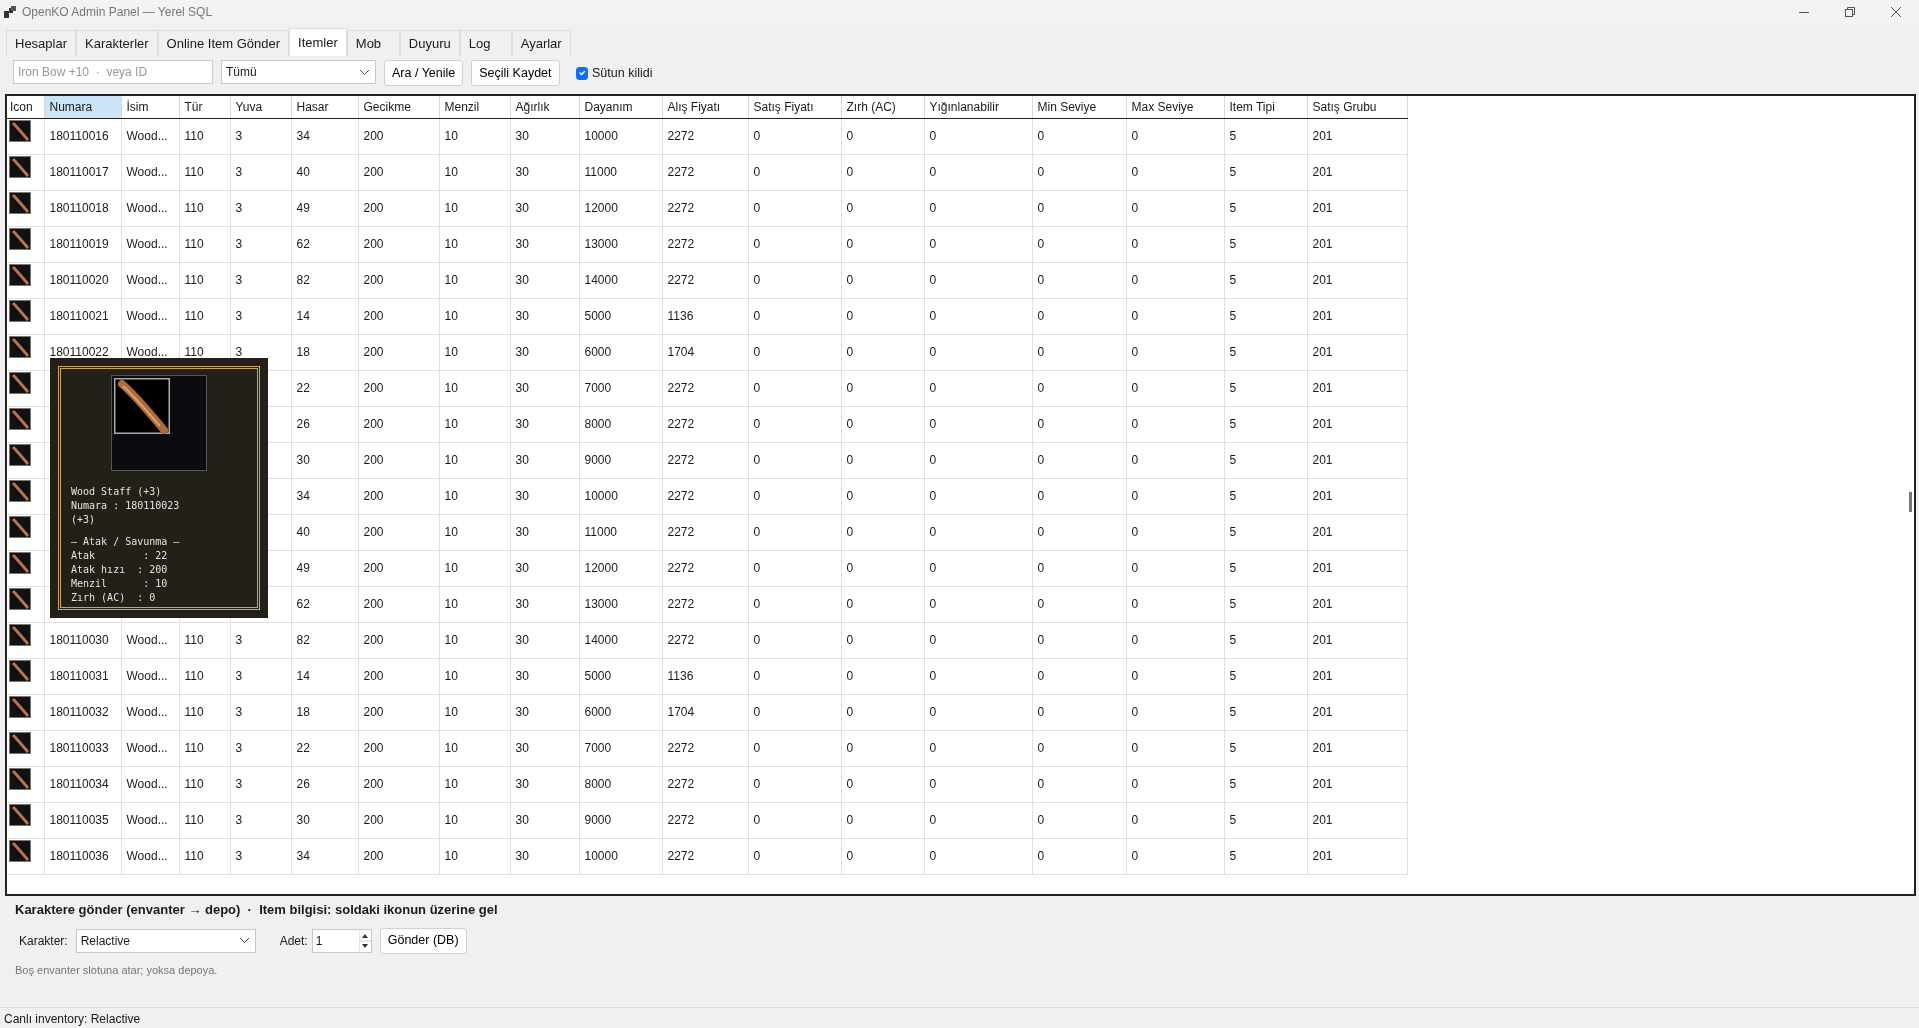  Describe the element at coordinates (260, 107) in the screenshot. I see `column-header: Yuva` at that location.